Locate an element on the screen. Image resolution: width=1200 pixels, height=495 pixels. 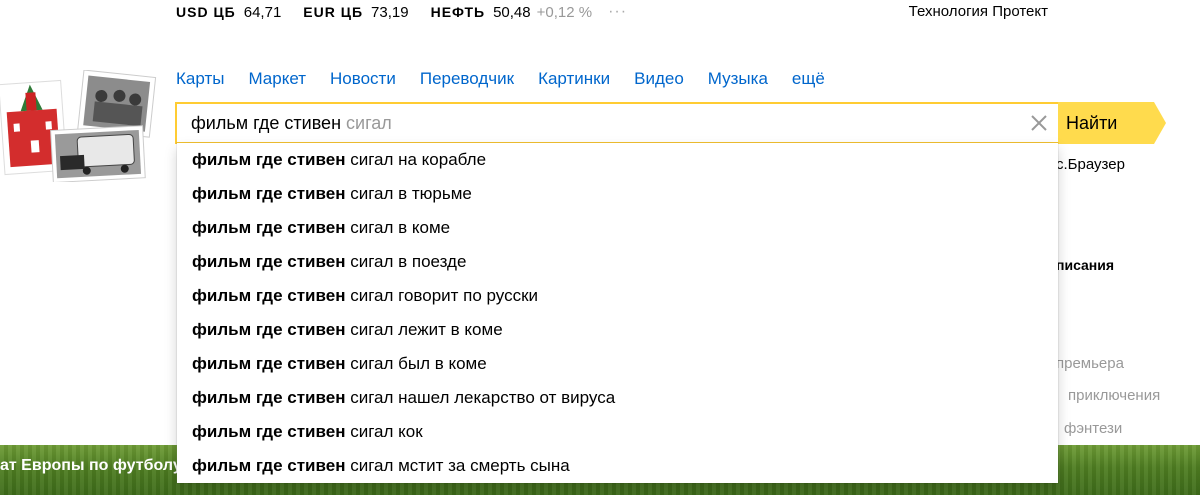
suggest-rest: сигал говорит по русски is located at coordinates (442, 295).